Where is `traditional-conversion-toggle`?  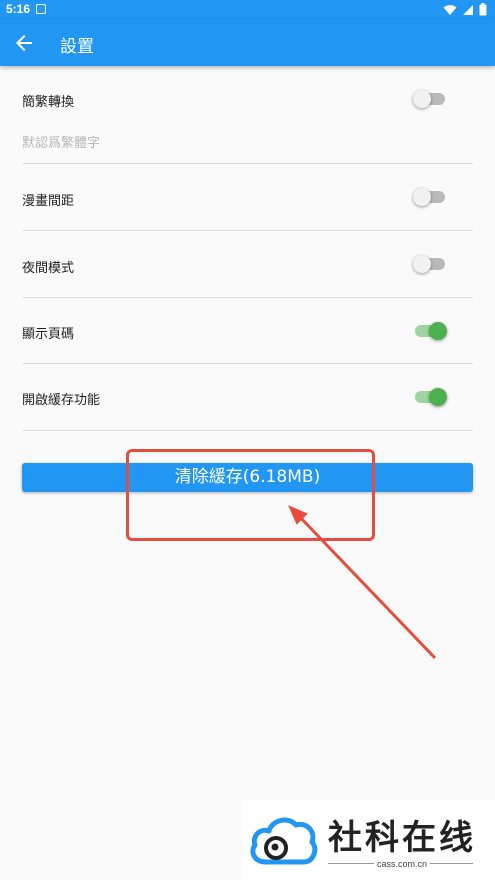
traditional-conversion-toggle is located at coordinates (429, 99).